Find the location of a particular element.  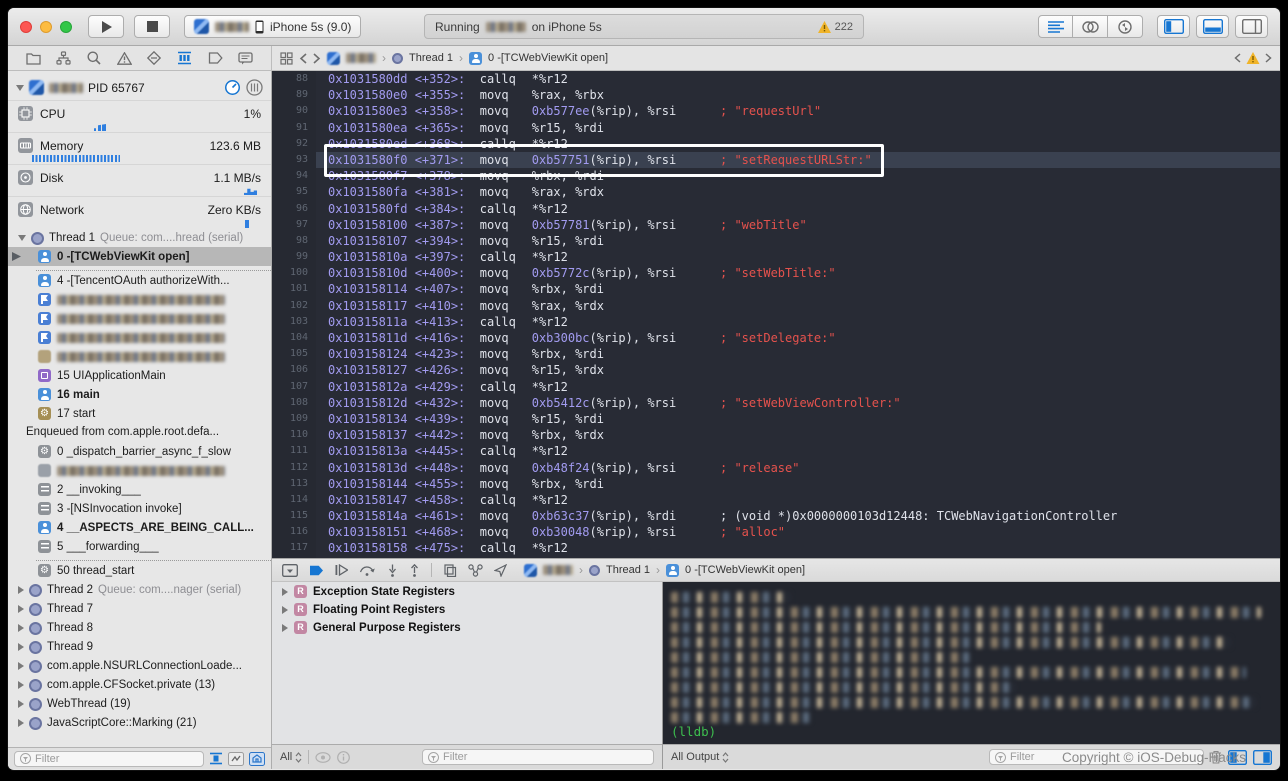

issue-navigator-icon is located at coordinates (124, 58).